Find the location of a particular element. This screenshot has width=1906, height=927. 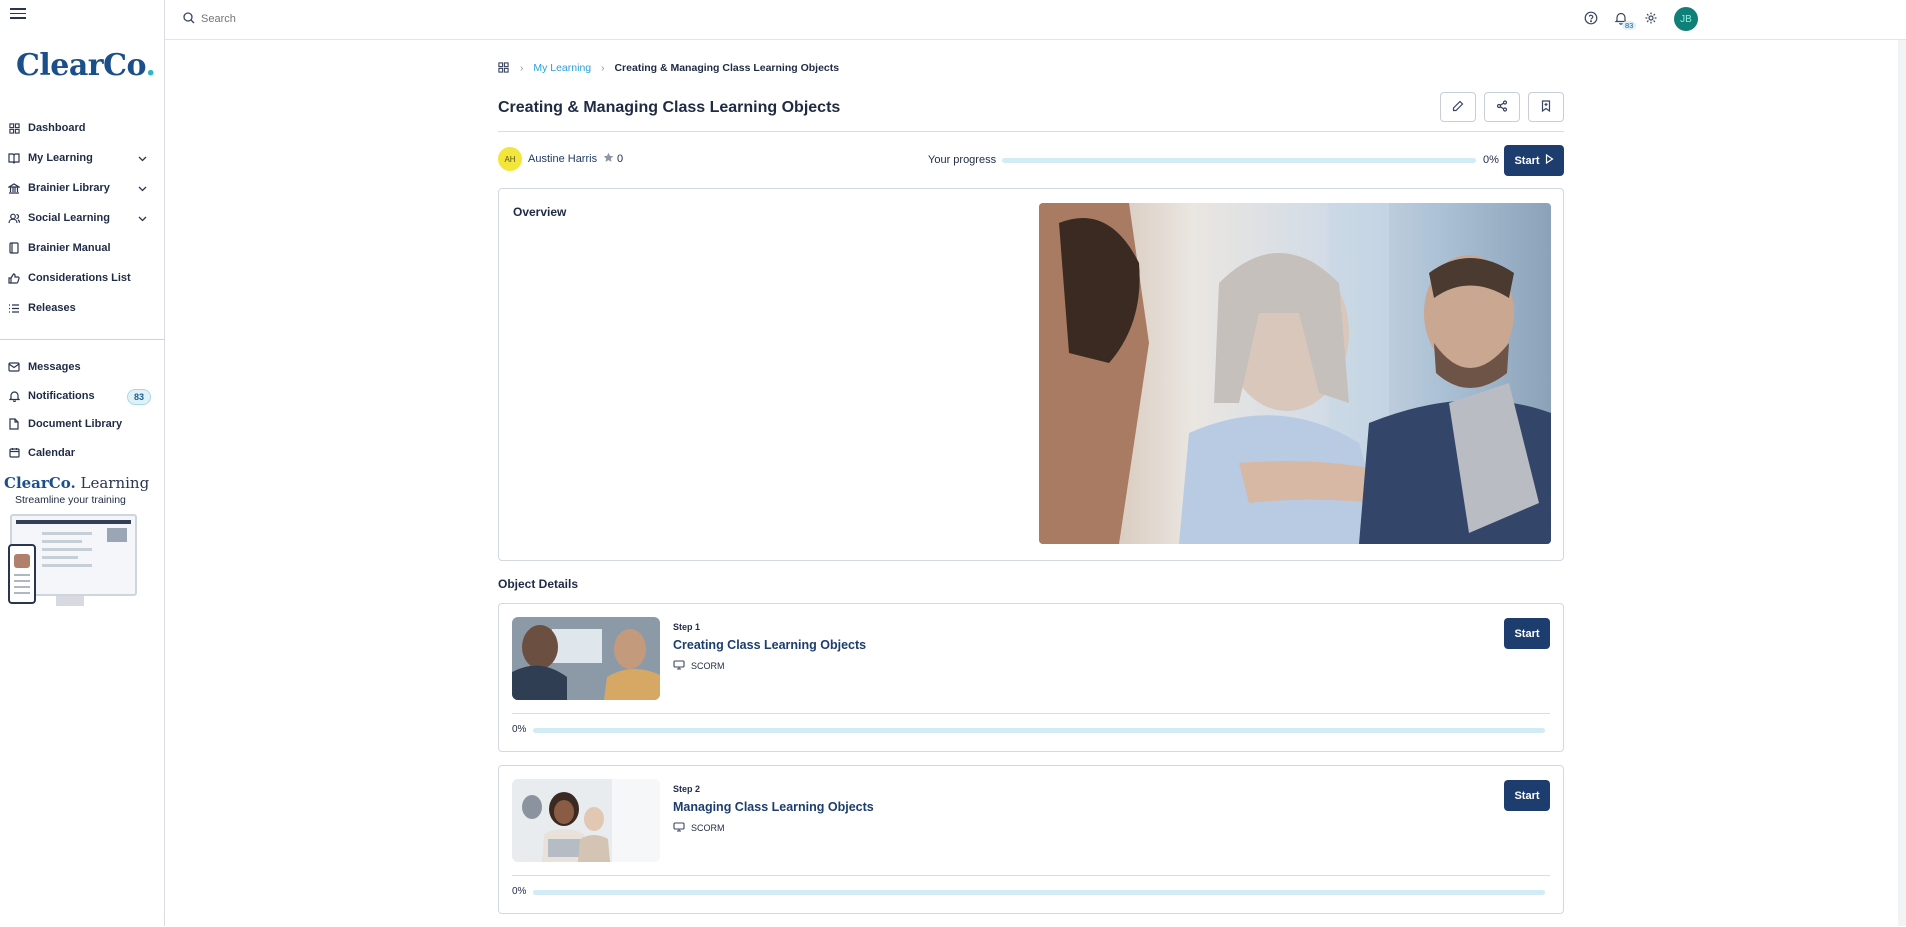

help-icon is located at coordinates (1592, 19).